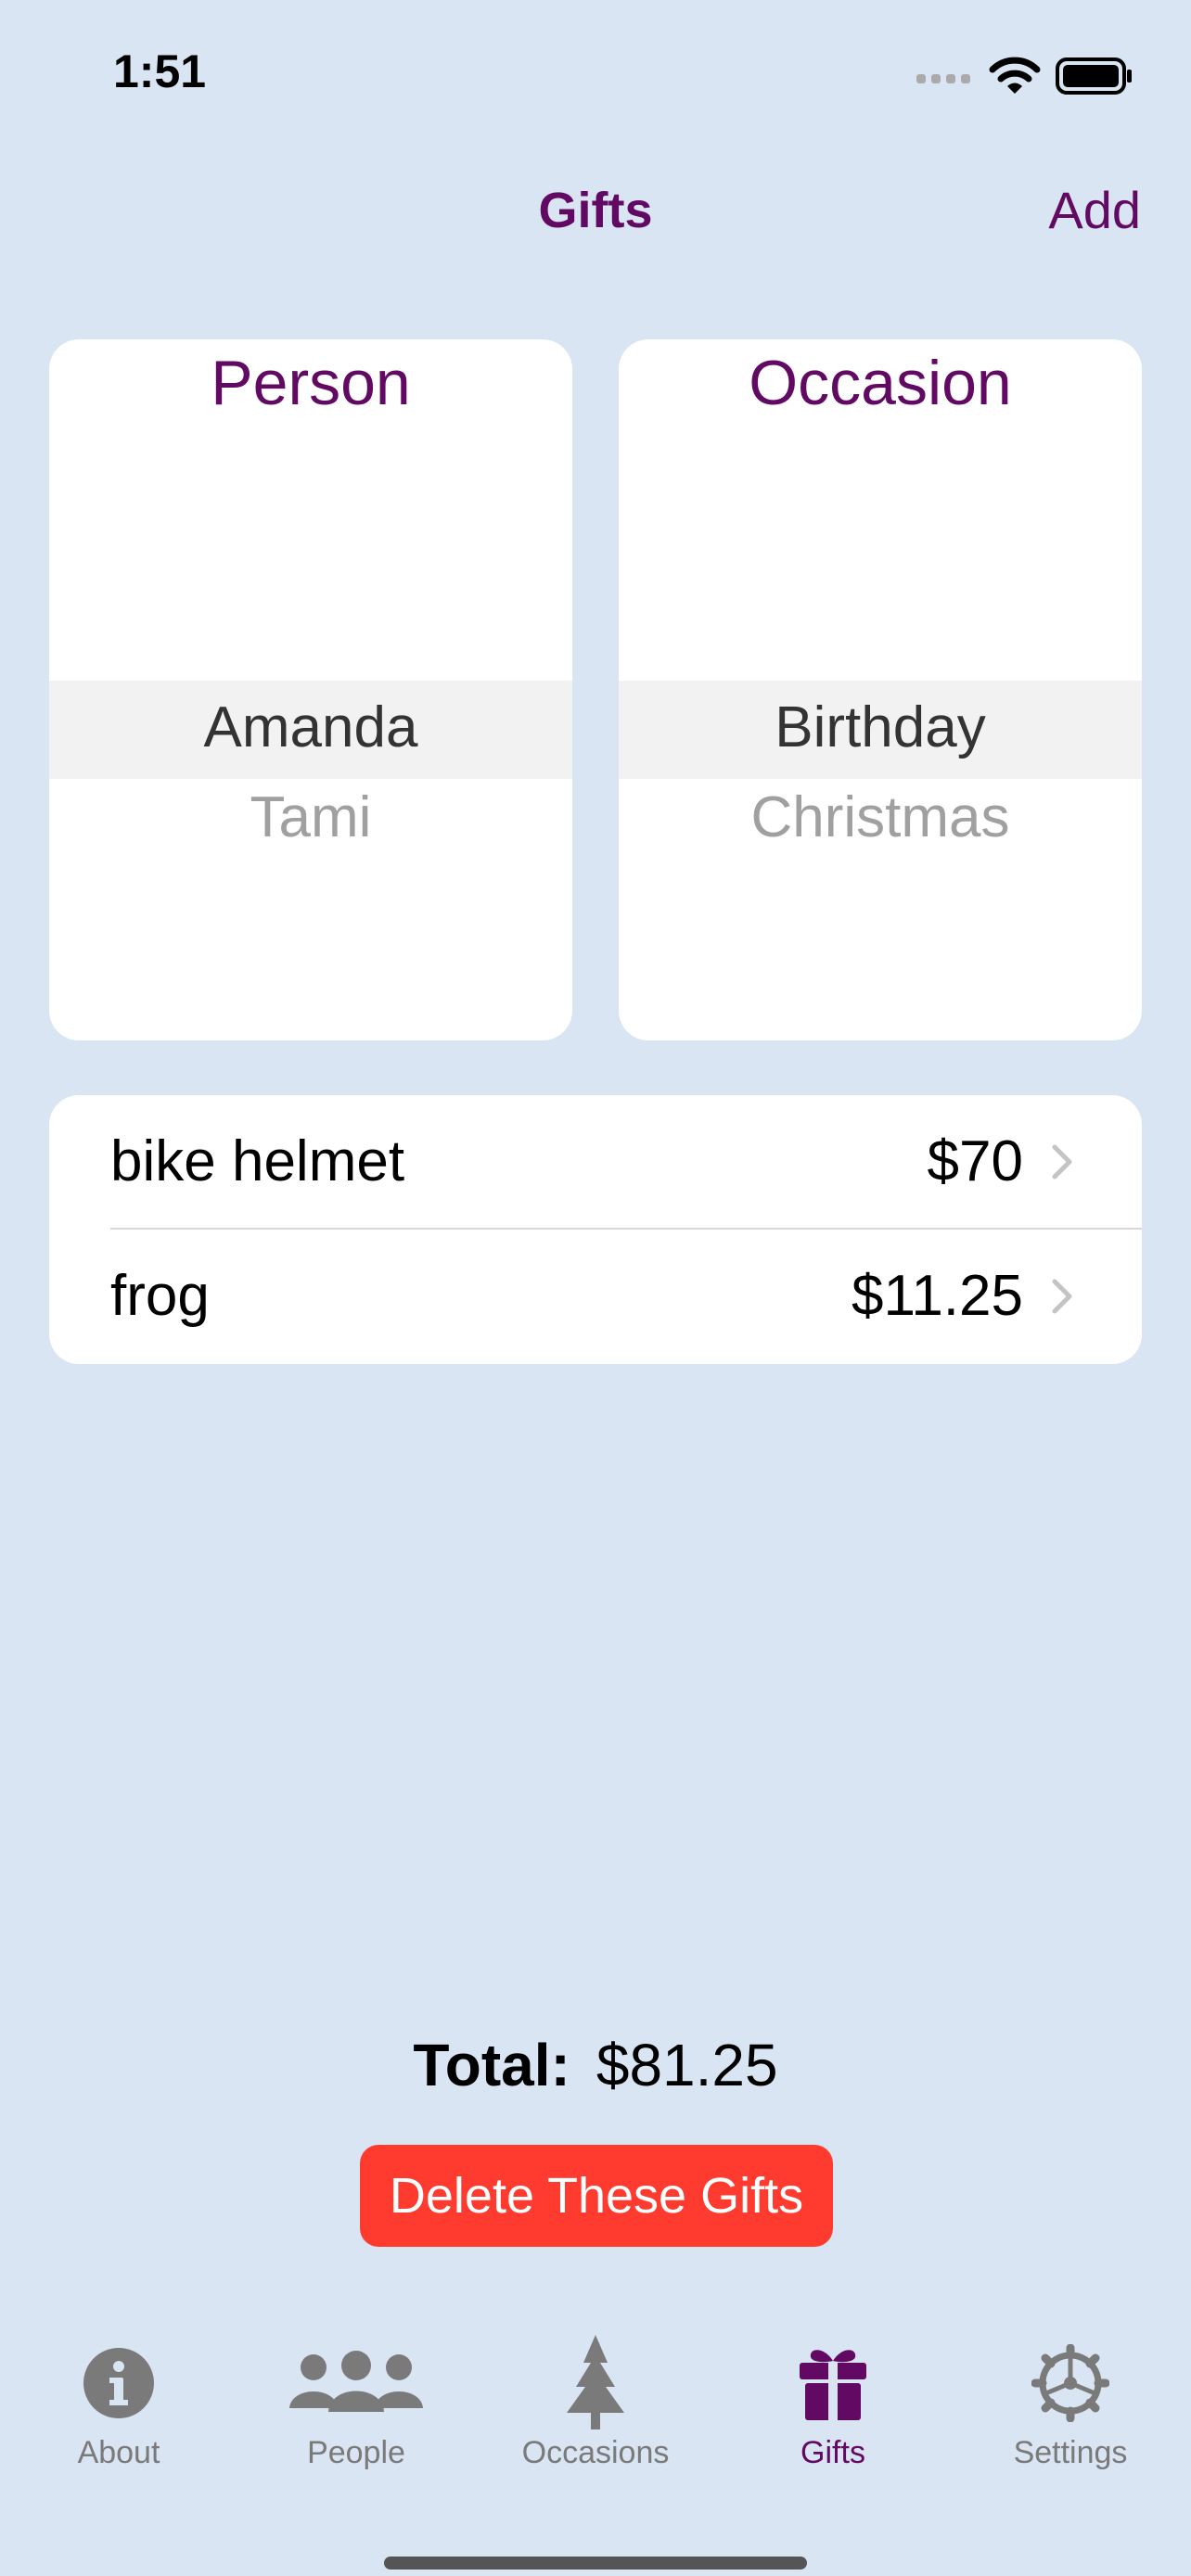 The image size is (1191, 2576). I want to click on total-row: Total: $81.25, so click(595, 2065).